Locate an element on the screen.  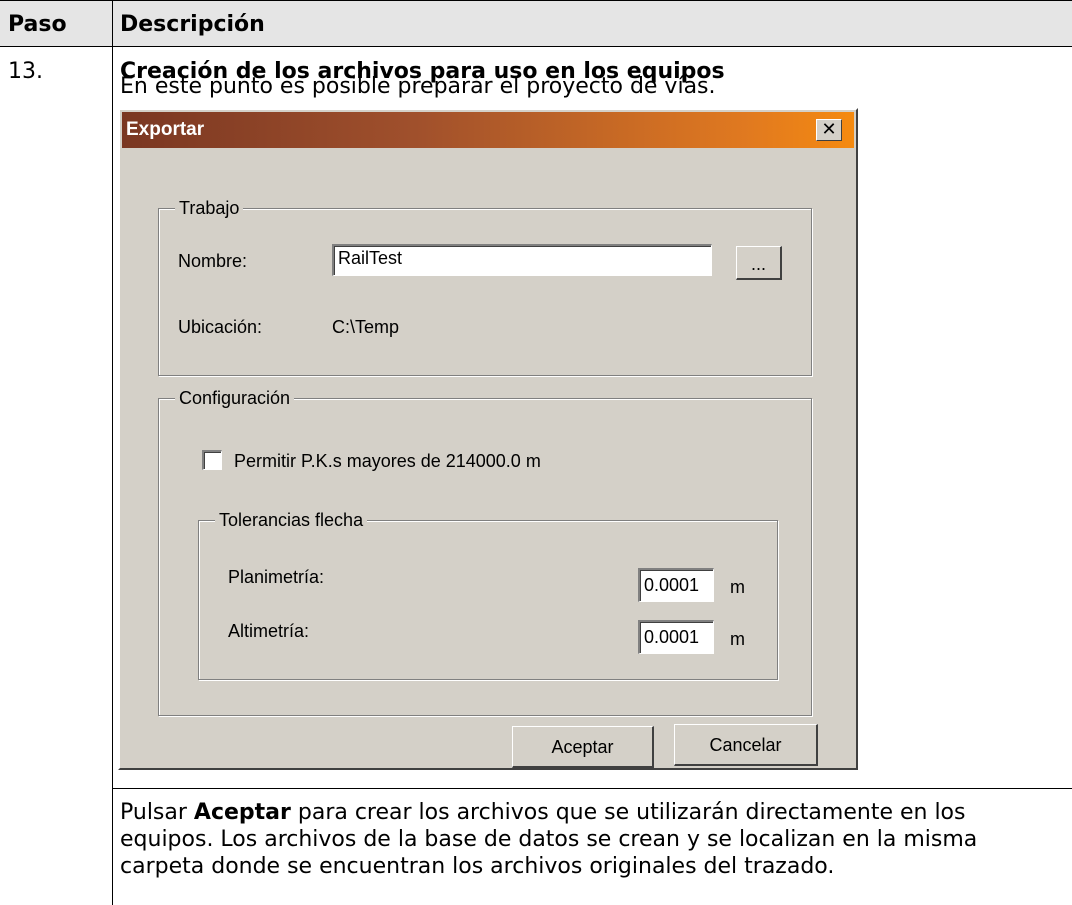
location-label: Ubicación: is located at coordinates (220, 327).